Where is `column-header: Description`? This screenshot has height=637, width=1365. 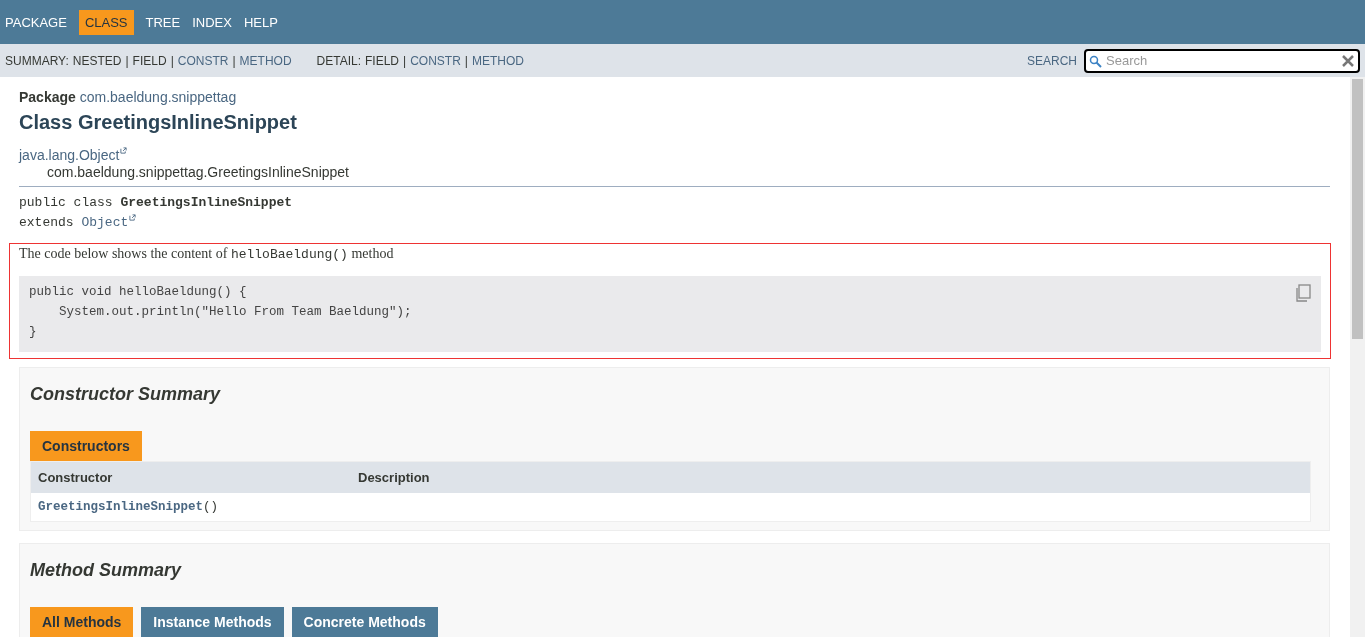 column-header: Description is located at coordinates (830, 477).